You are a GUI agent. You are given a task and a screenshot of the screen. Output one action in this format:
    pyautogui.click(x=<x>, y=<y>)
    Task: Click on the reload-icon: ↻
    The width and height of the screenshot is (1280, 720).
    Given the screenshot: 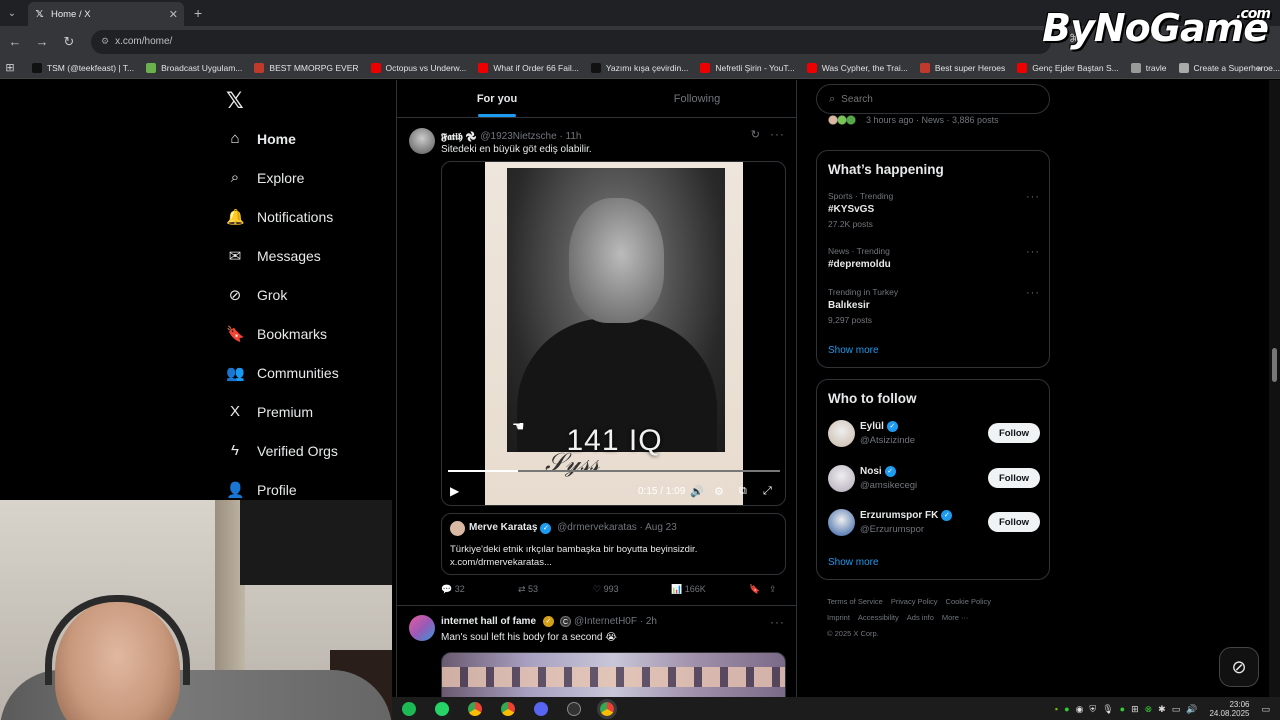 What is the action you would take?
    pyautogui.click(x=69, y=42)
    